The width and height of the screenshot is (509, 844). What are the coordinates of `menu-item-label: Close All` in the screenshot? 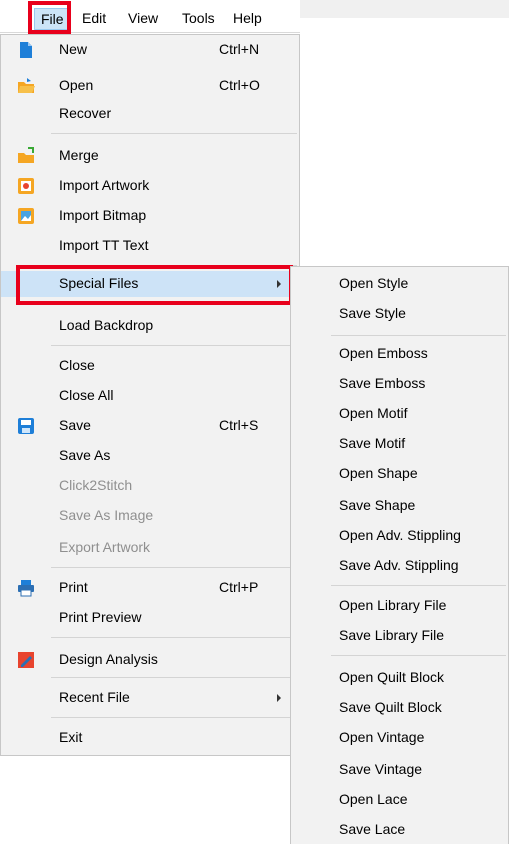 It's located at (86, 395).